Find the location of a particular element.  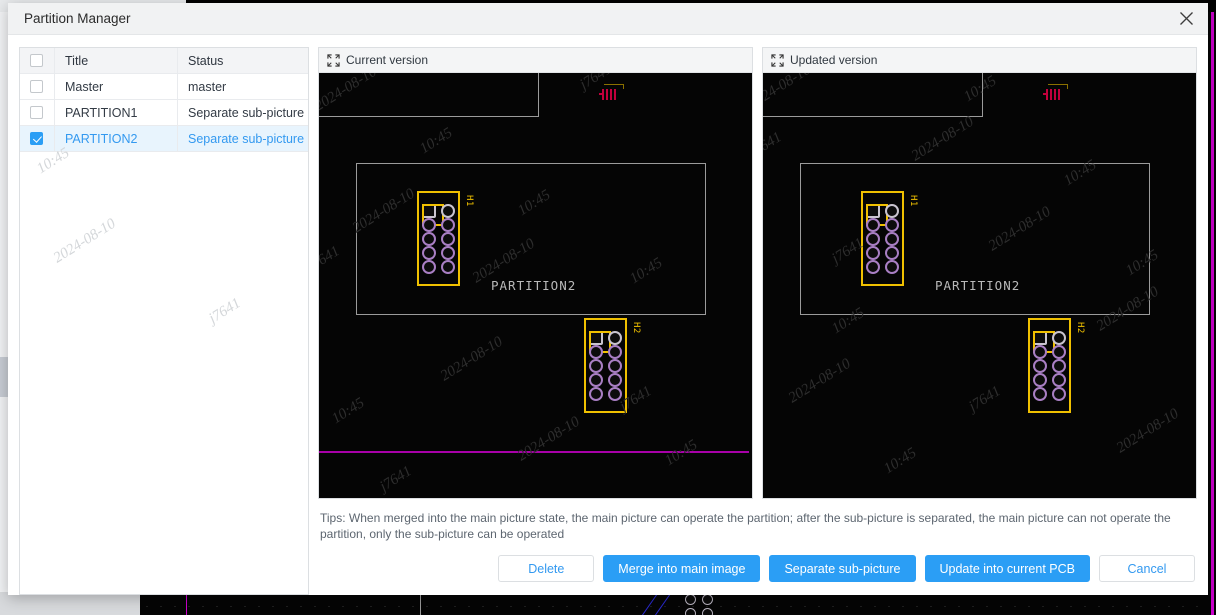

row-status-cell: master is located at coordinates (242, 86).